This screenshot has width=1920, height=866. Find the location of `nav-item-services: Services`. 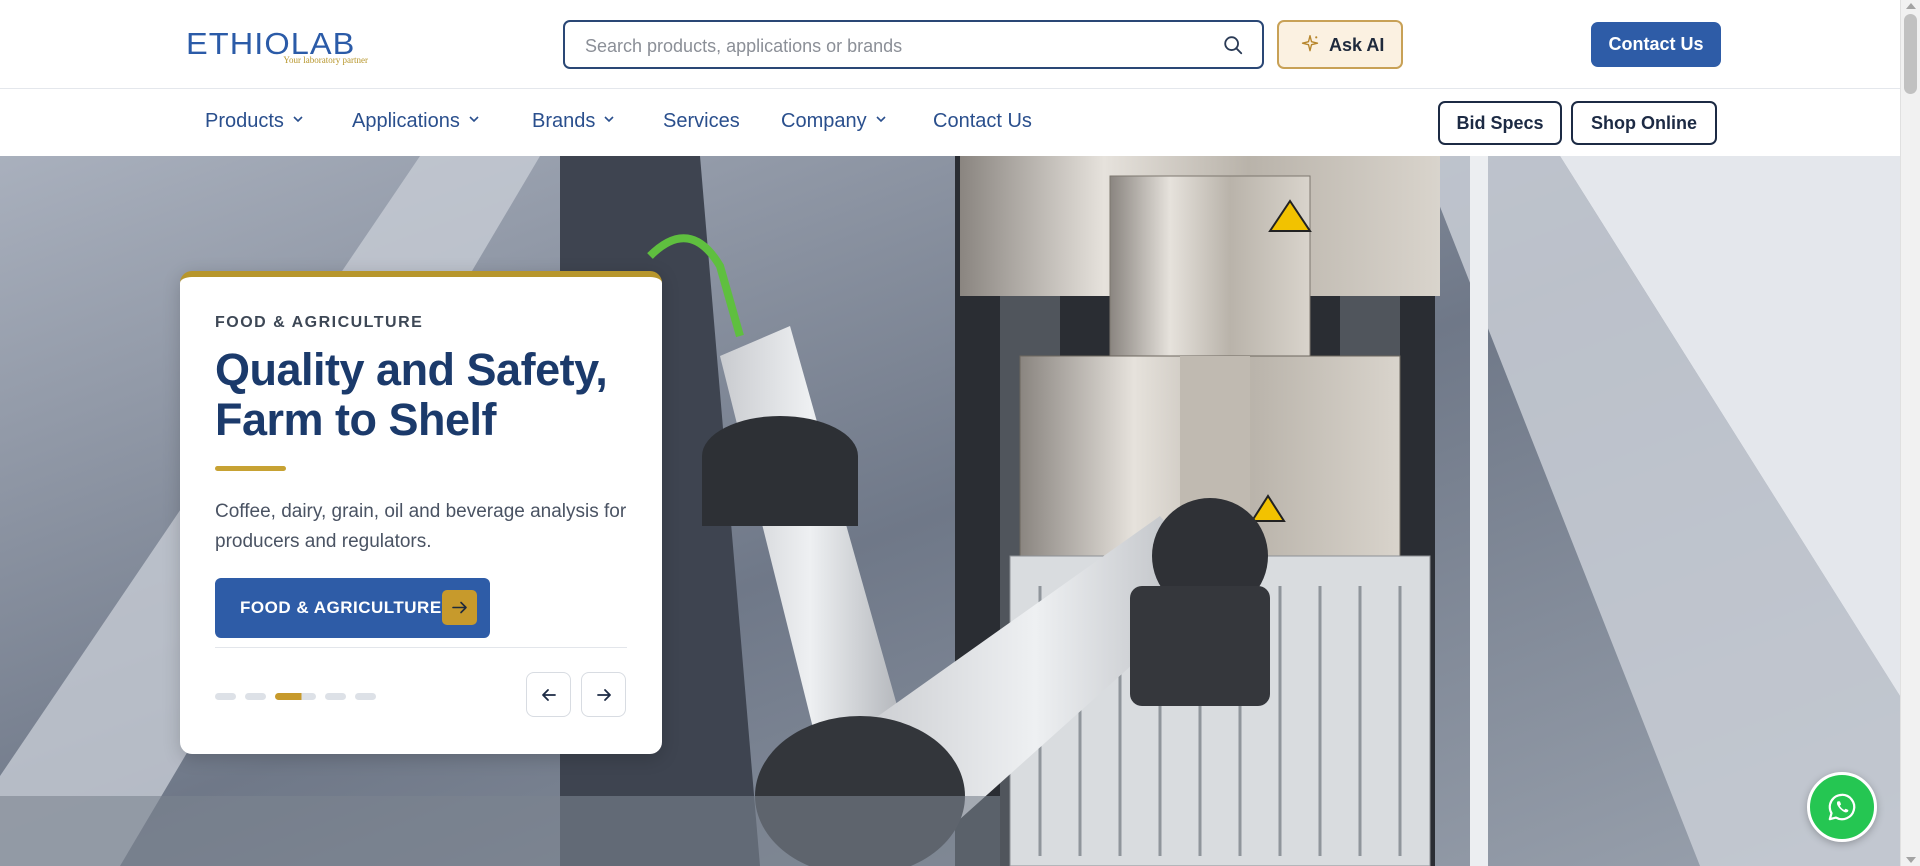

nav-item-services: Services is located at coordinates (701, 121).